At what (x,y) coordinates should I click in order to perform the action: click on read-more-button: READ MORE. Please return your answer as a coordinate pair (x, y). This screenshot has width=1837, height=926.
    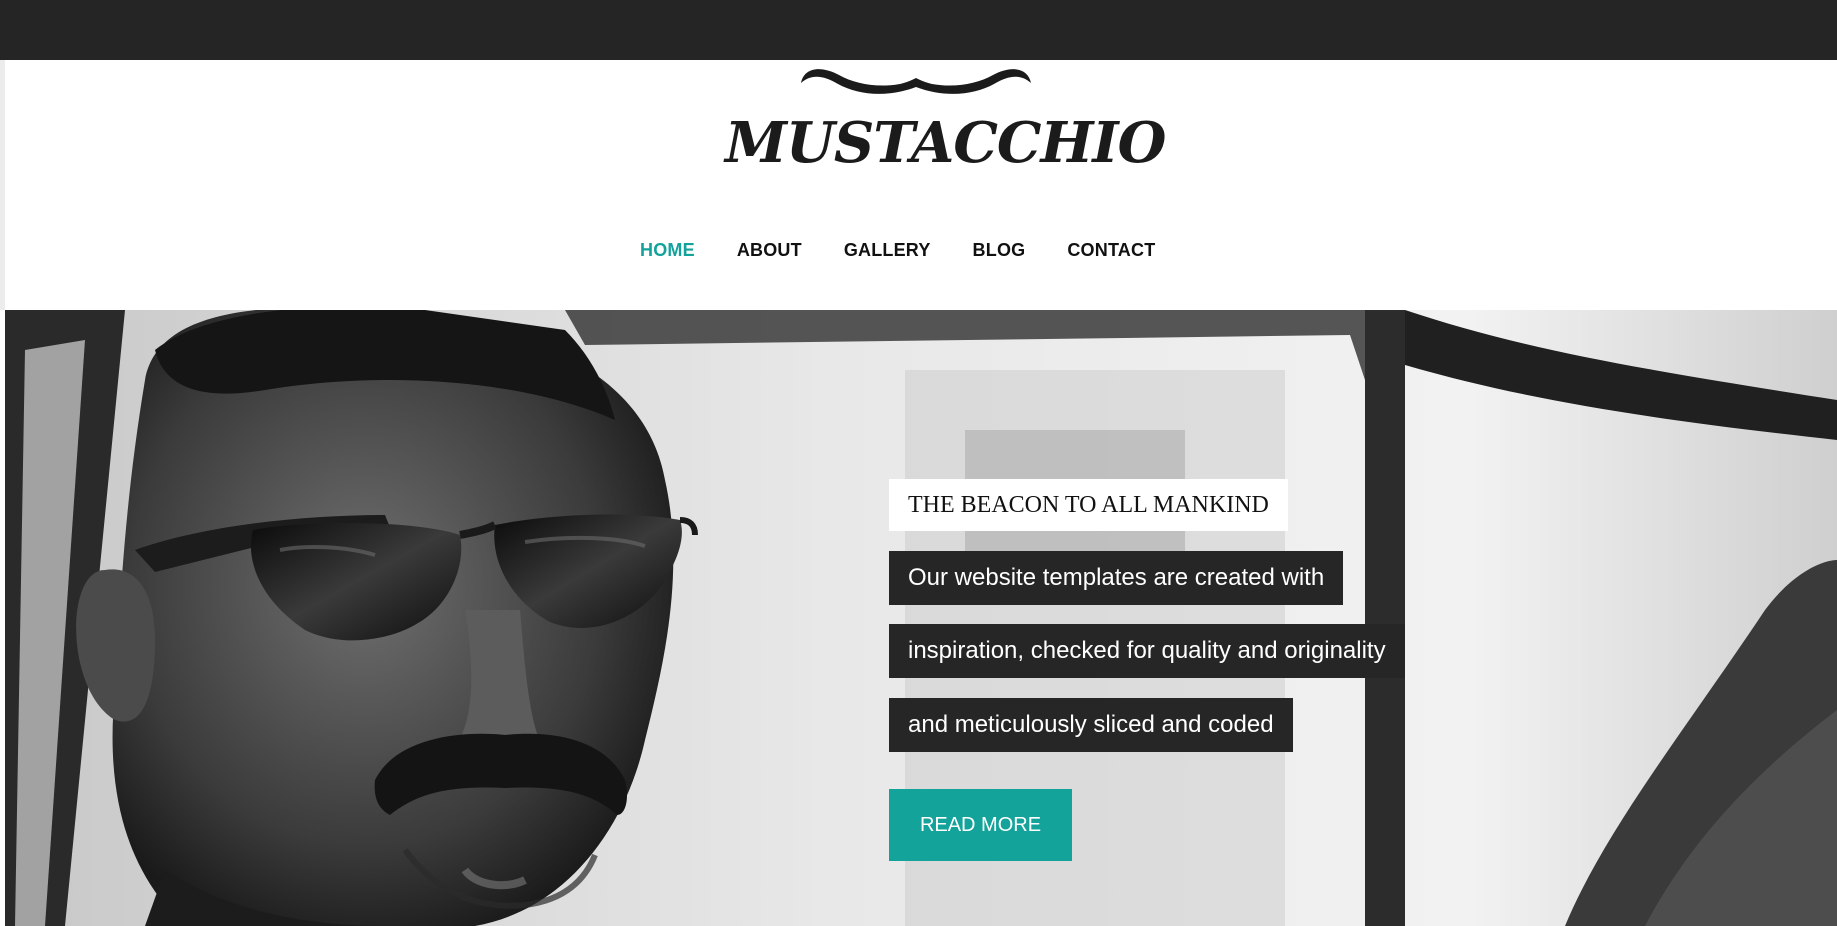
    Looking at the image, I should click on (980, 825).